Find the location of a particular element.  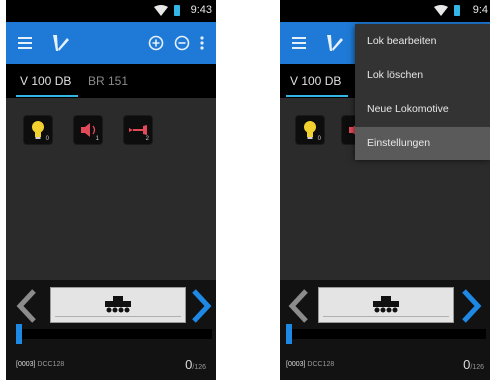

status-bar: 9:4 is located at coordinates (385, 11).